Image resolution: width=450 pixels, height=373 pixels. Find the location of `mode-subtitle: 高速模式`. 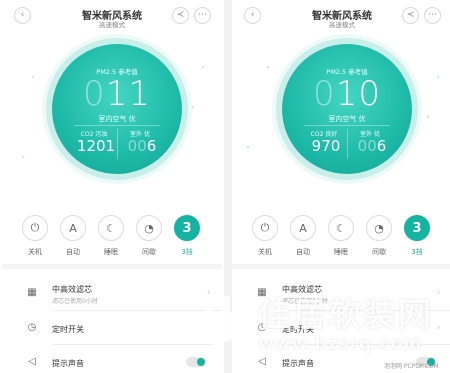

mode-subtitle: 高速模式 is located at coordinates (112, 25).